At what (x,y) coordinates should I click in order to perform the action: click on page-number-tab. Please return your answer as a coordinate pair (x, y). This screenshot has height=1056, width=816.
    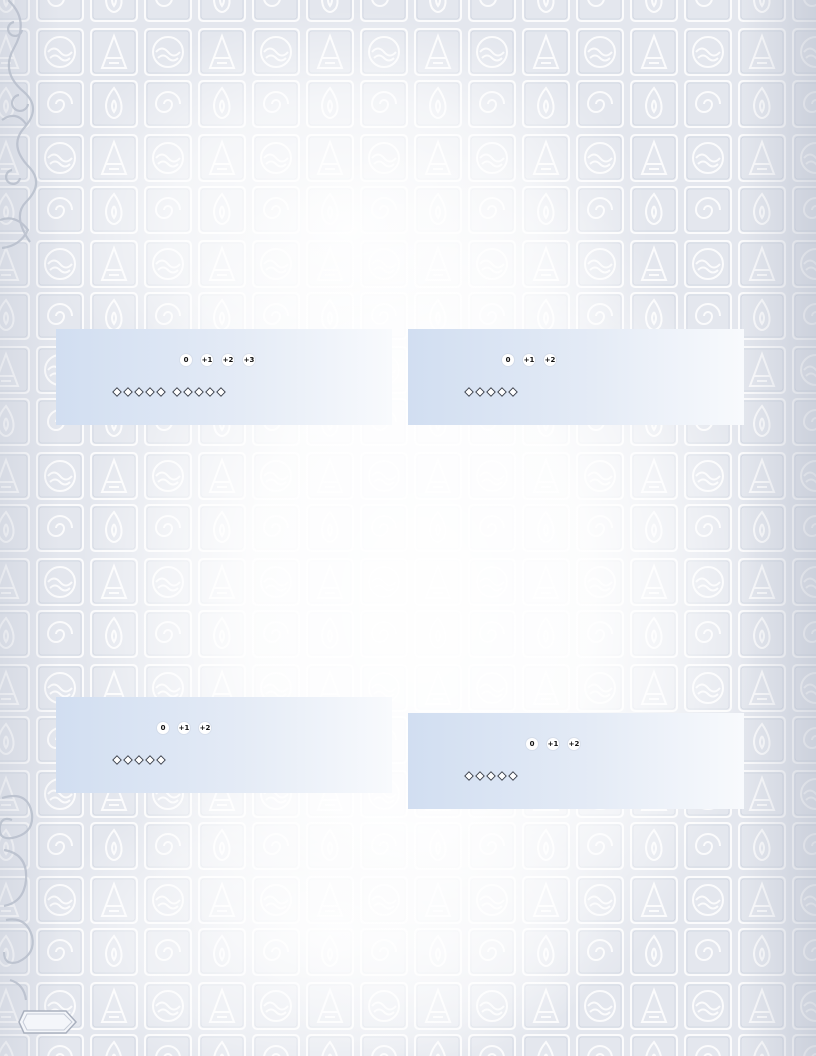
    Looking at the image, I should click on (48, 1022).